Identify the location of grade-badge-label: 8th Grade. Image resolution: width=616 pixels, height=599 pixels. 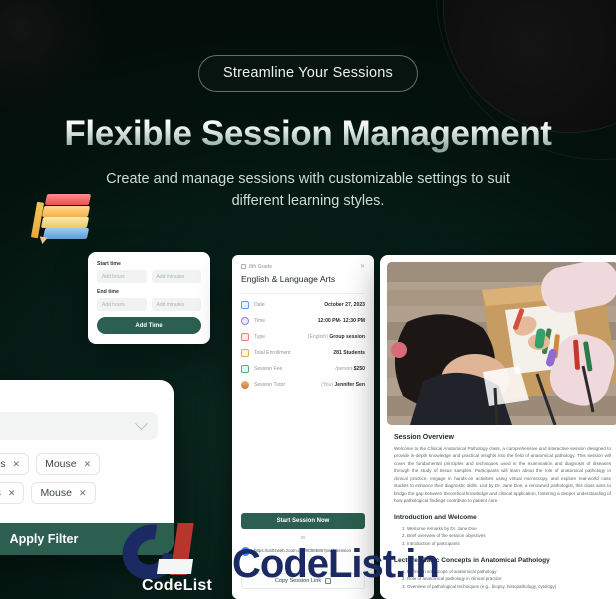
(261, 266).